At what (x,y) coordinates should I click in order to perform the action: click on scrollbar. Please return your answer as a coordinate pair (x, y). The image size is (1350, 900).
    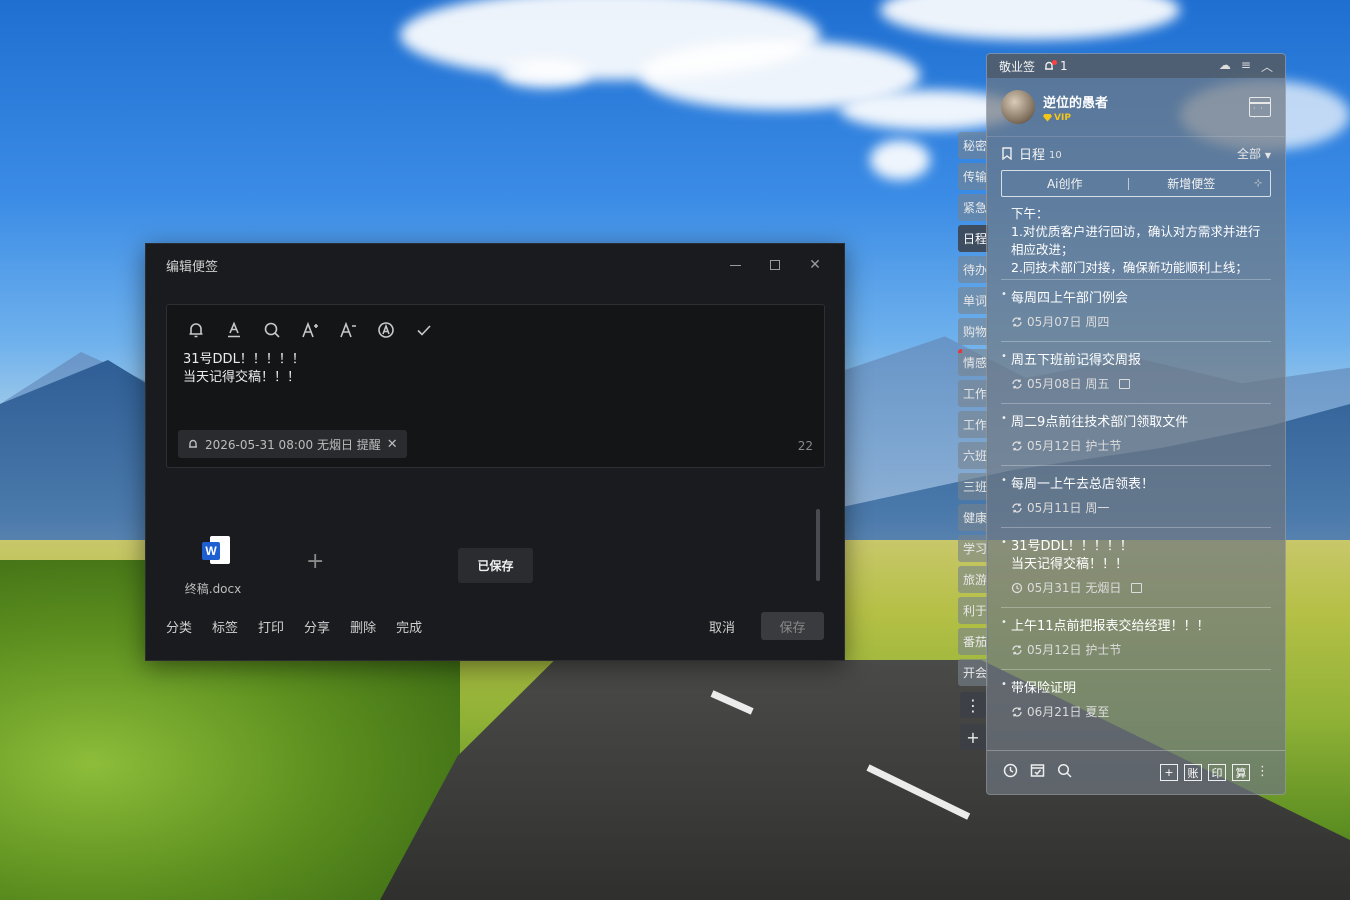
    Looking at the image, I should click on (818, 545).